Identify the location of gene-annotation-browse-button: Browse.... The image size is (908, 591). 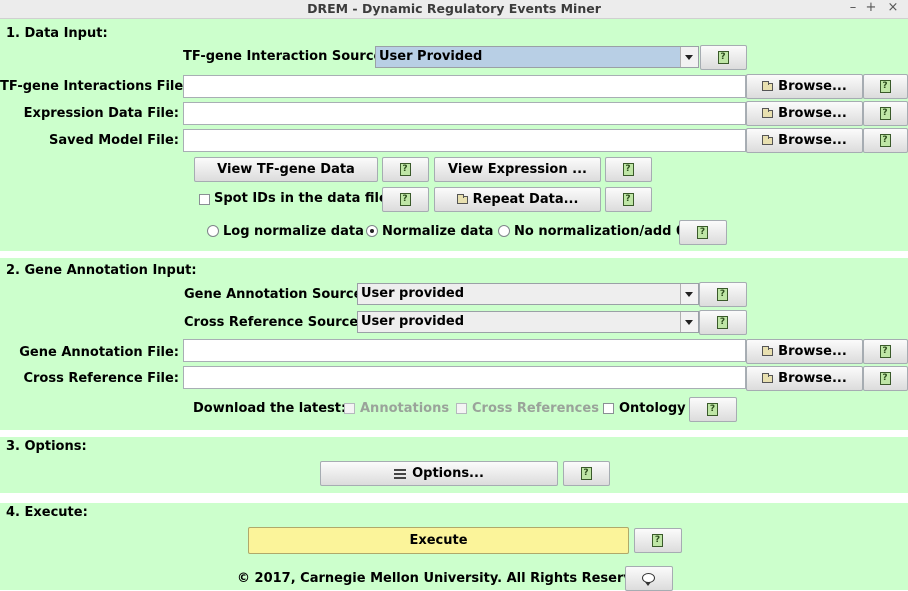
(804, 351).